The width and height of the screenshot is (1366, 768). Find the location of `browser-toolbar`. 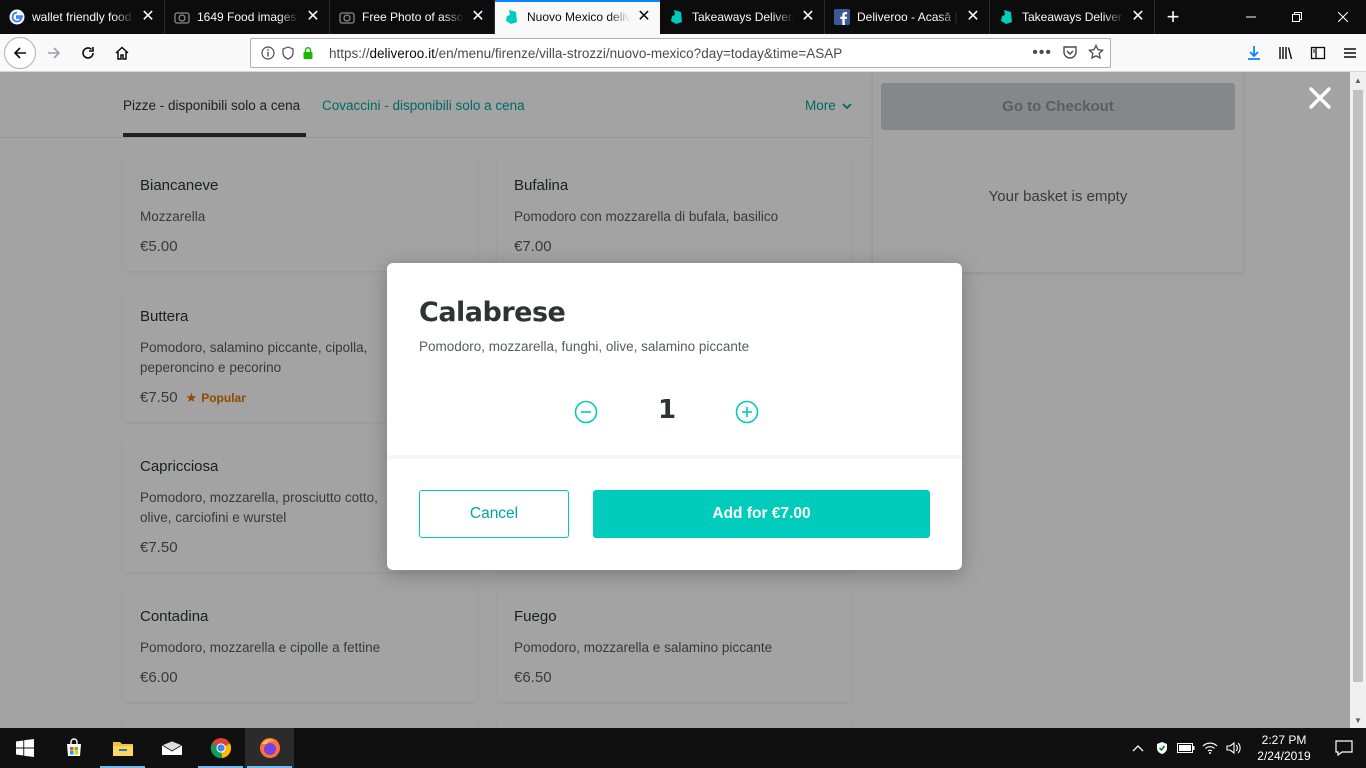

browser-toolbar is located at coordinates (1302, 53).